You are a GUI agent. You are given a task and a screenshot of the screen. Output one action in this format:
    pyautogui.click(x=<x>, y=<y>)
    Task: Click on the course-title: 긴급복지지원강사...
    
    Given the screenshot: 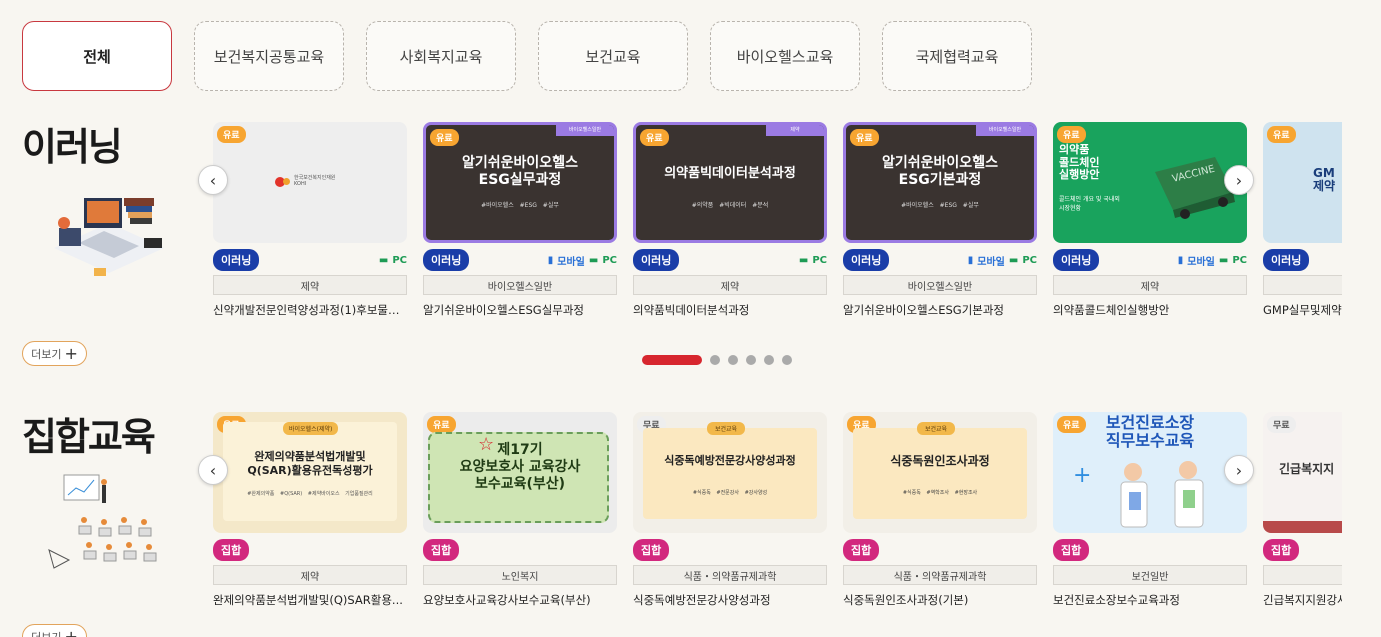 What is the action you would take?
    pyautogui.click(x=1302, y=600)
    